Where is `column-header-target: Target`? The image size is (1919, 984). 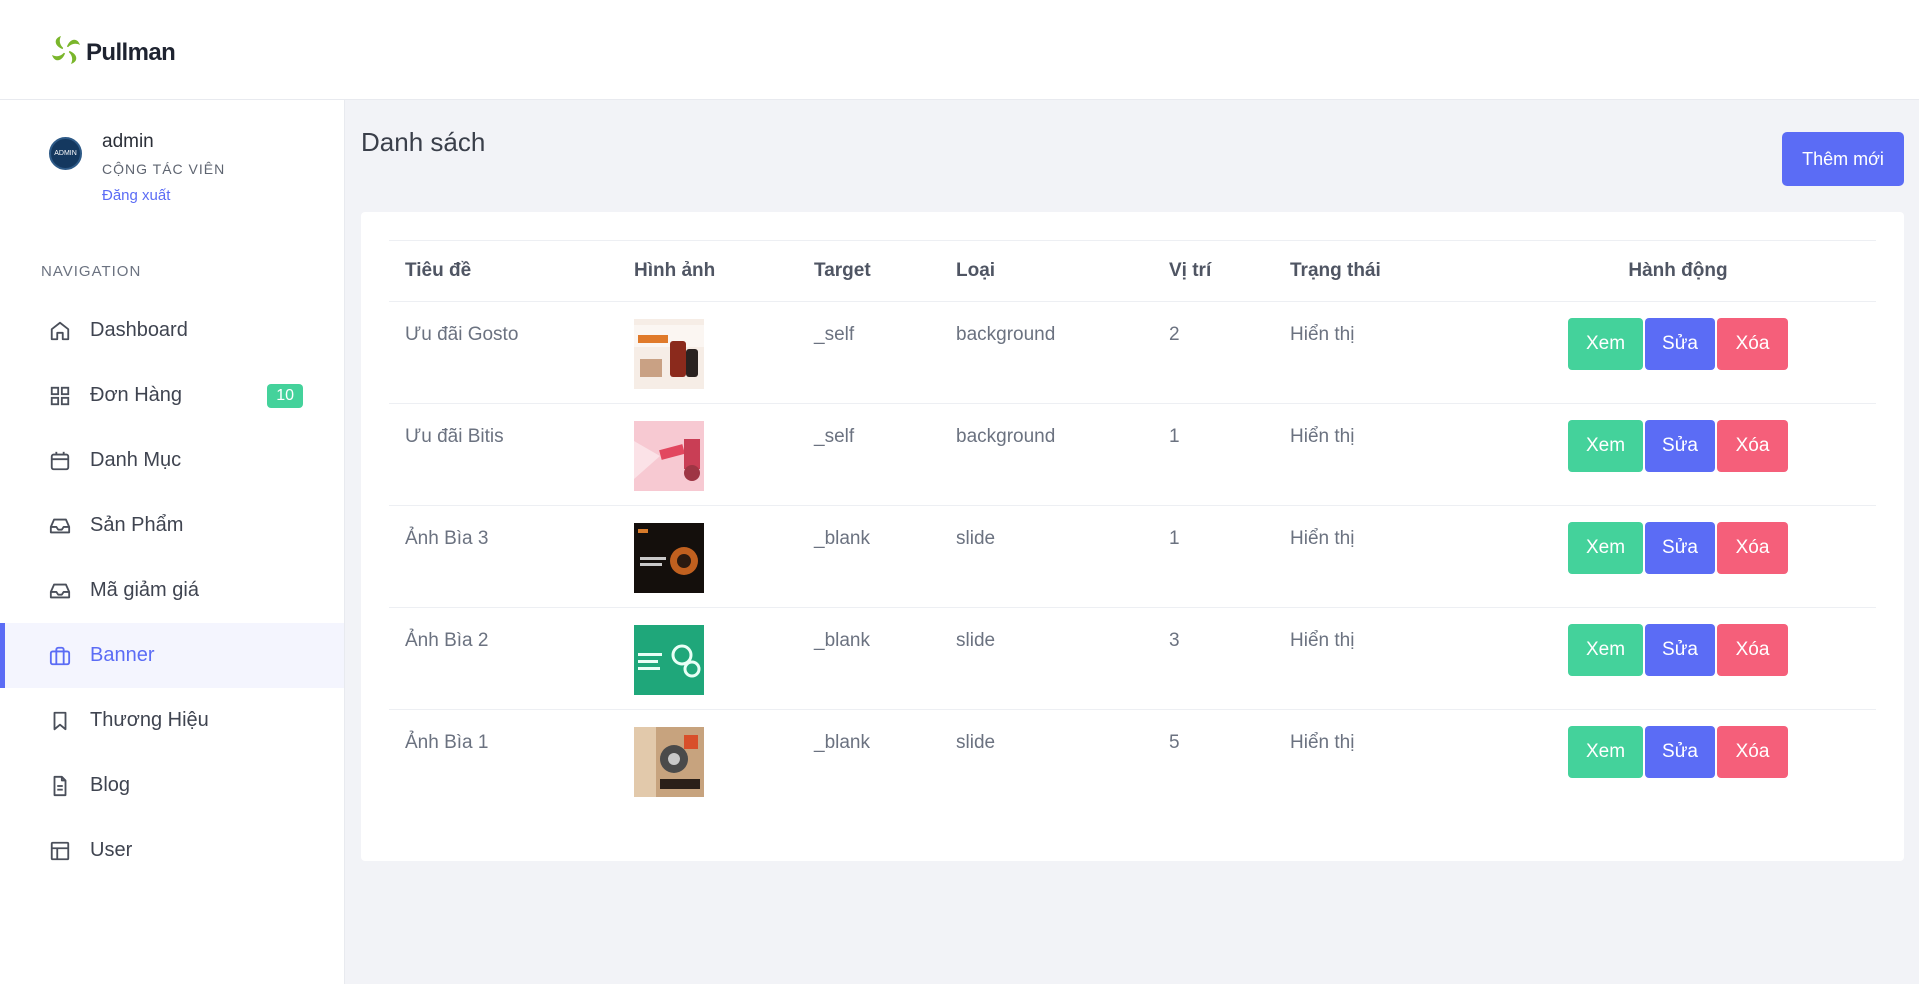
column-header-target: Target is located at coordinates (869, 271).